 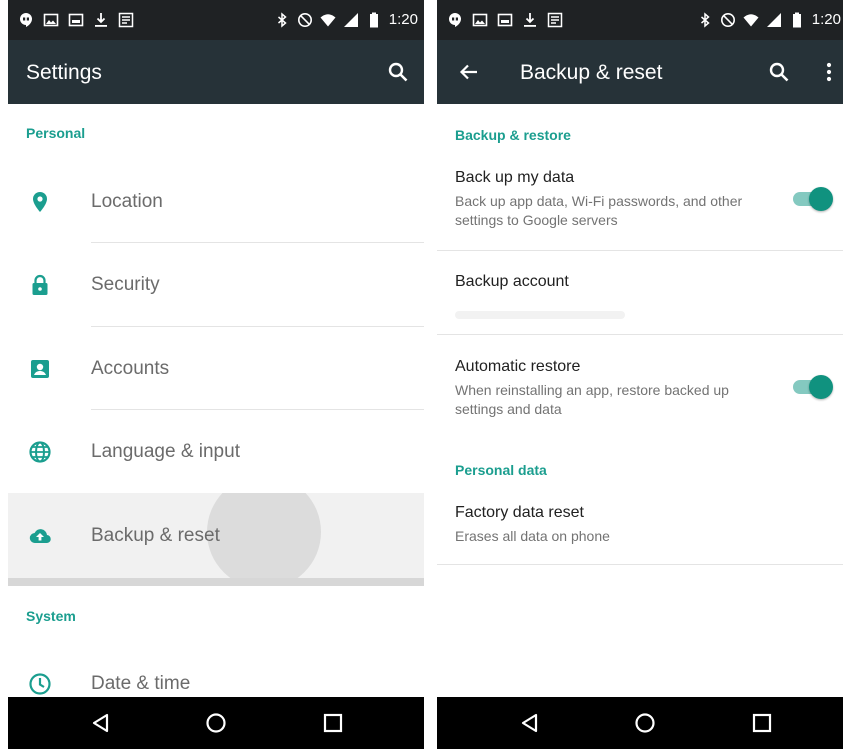 What do you see at coordinates (216, 582) in the screenshot?
I see `section-separator` at bounding box center [216, 582].